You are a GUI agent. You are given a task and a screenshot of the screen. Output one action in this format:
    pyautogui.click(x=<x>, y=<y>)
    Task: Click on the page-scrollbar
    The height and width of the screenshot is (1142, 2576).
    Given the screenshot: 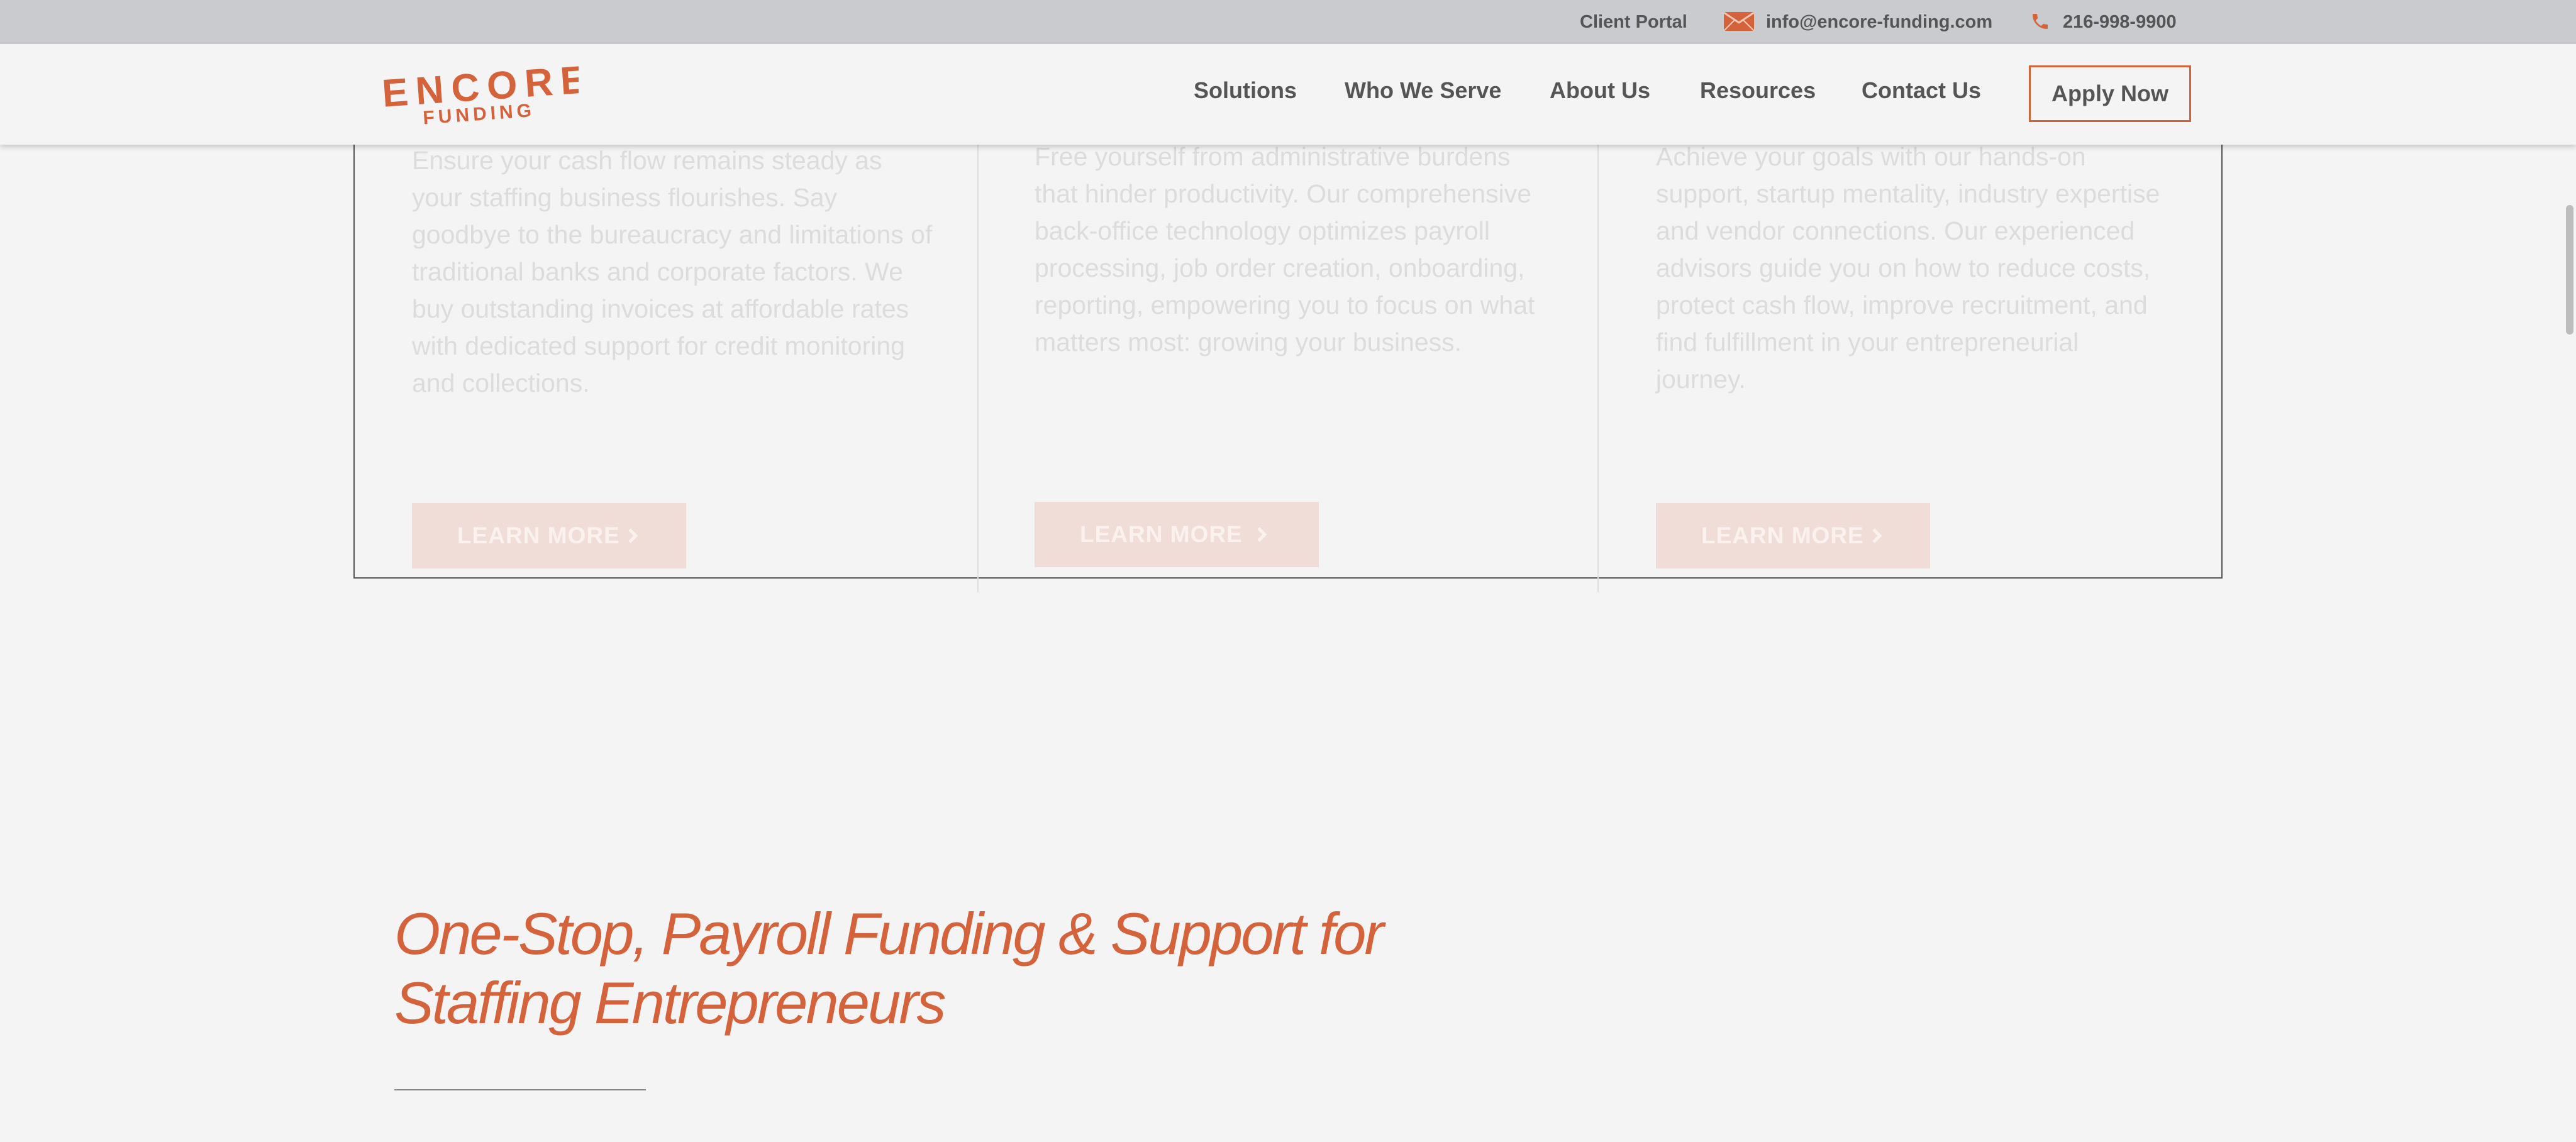 What is the action you would take?
    pyautogui.click(x=2569, y=270)
    